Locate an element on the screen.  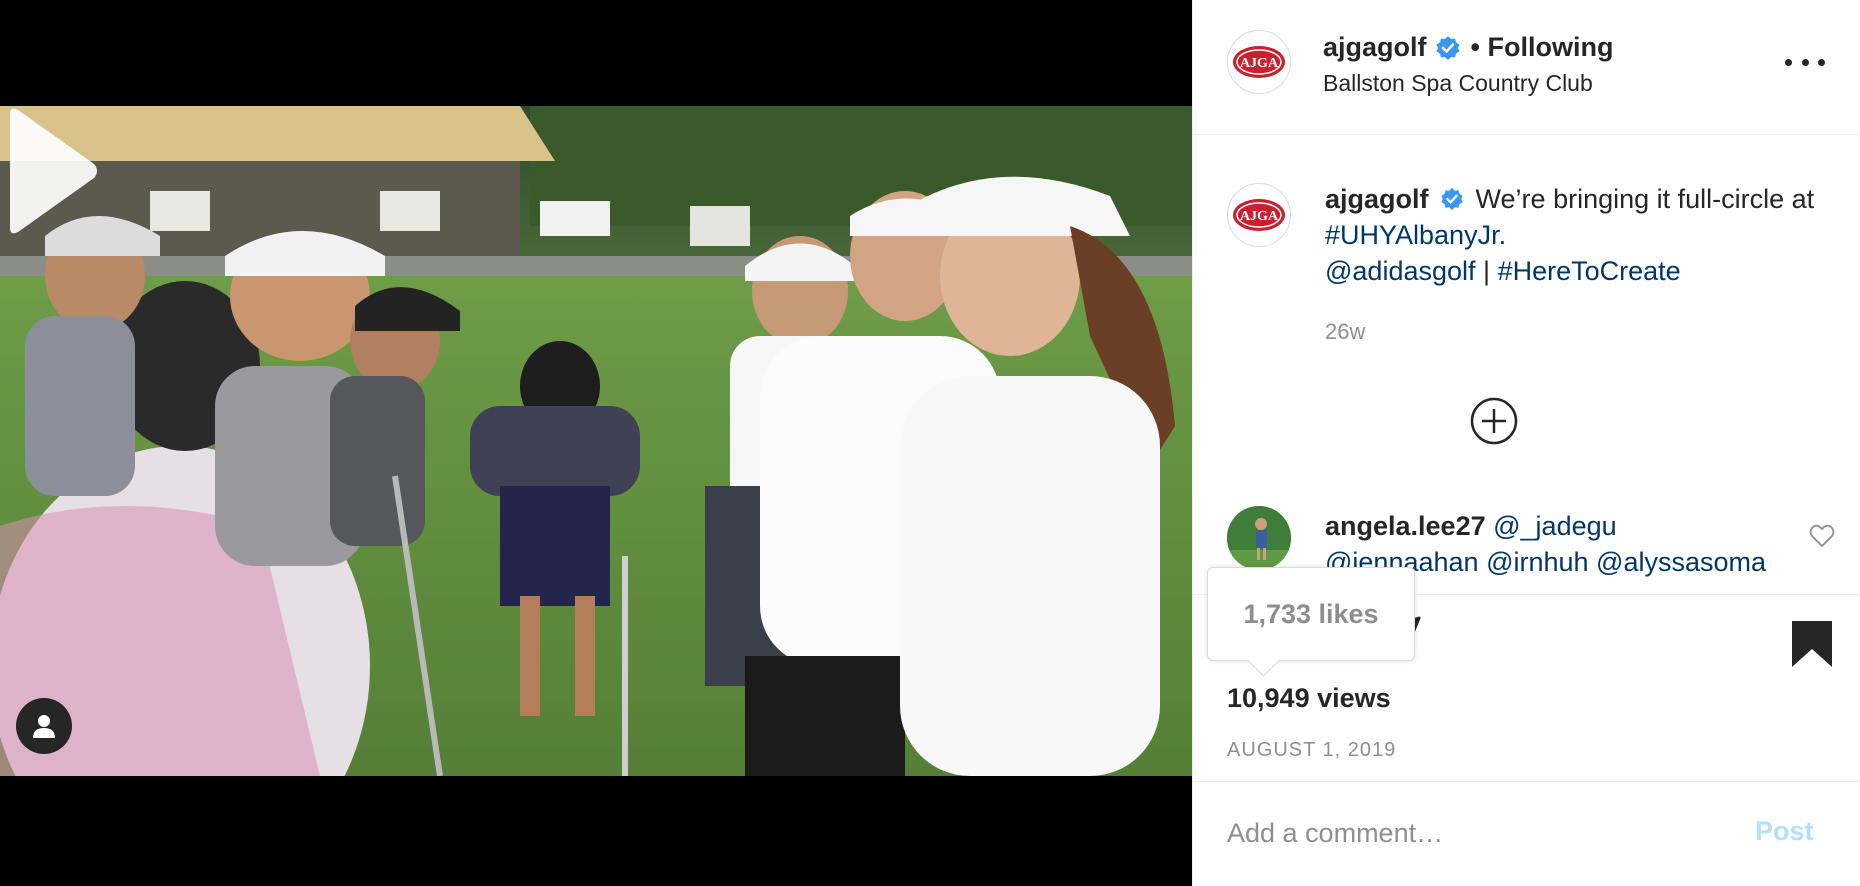
caption-timestamp: 26w is located at coordinates (1345, 332).